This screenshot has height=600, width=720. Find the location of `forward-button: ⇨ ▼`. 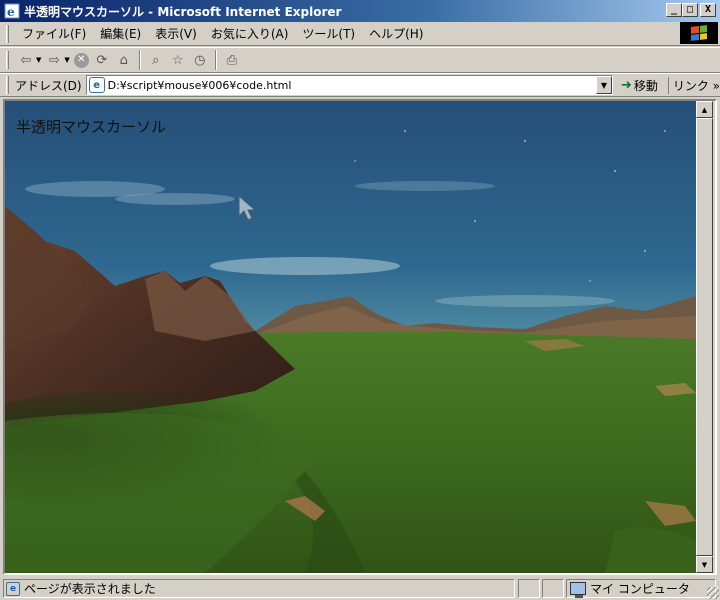

forward-button: ⇨ ▼ is located at coordinates (57, 60).